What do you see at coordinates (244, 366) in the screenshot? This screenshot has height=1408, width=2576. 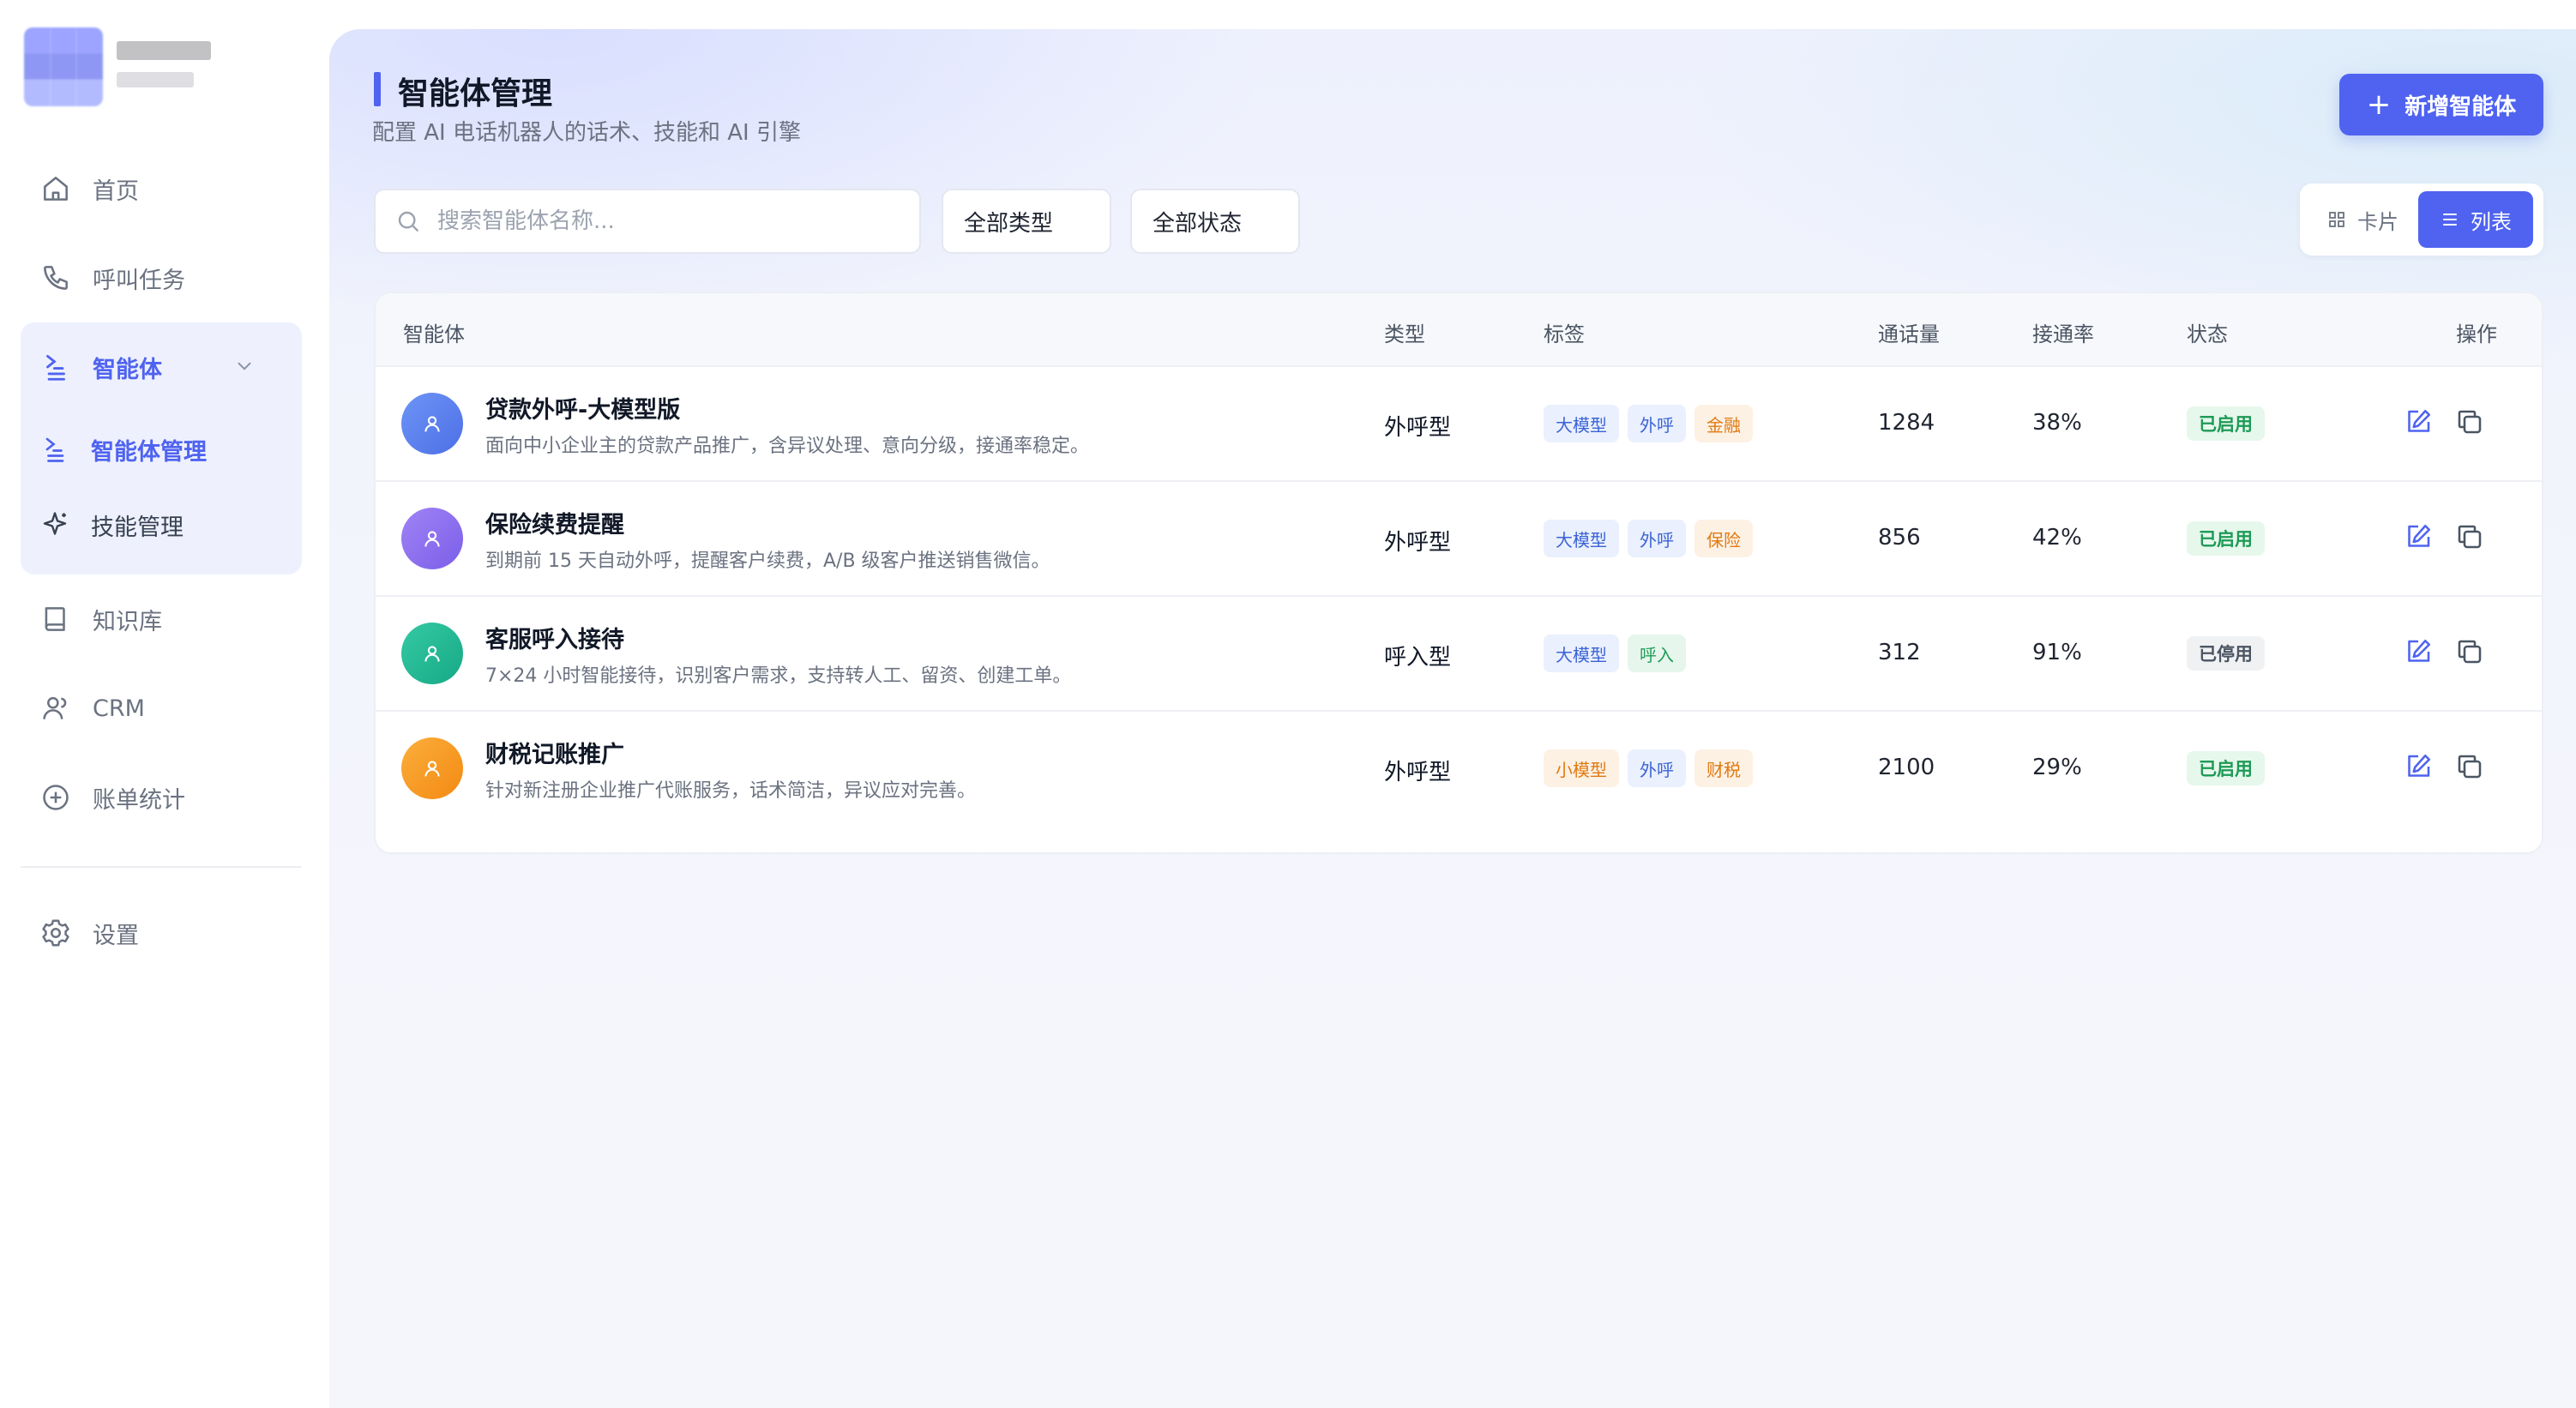 I see `chevron-down-icon` at bounding box center [244, 366].